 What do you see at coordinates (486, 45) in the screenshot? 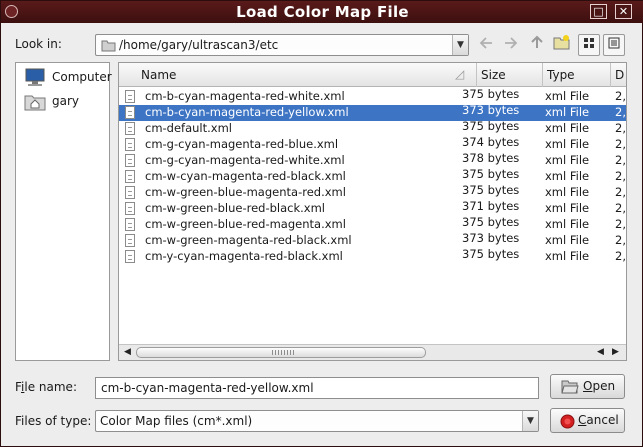
I see `back-arrow-icon` at bounding box center [486, 45].